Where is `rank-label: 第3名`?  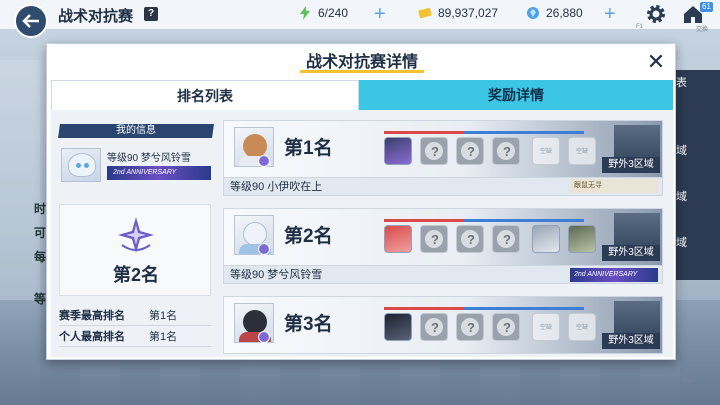
rank-label: 第3名 is located at coordinates (308, 324).